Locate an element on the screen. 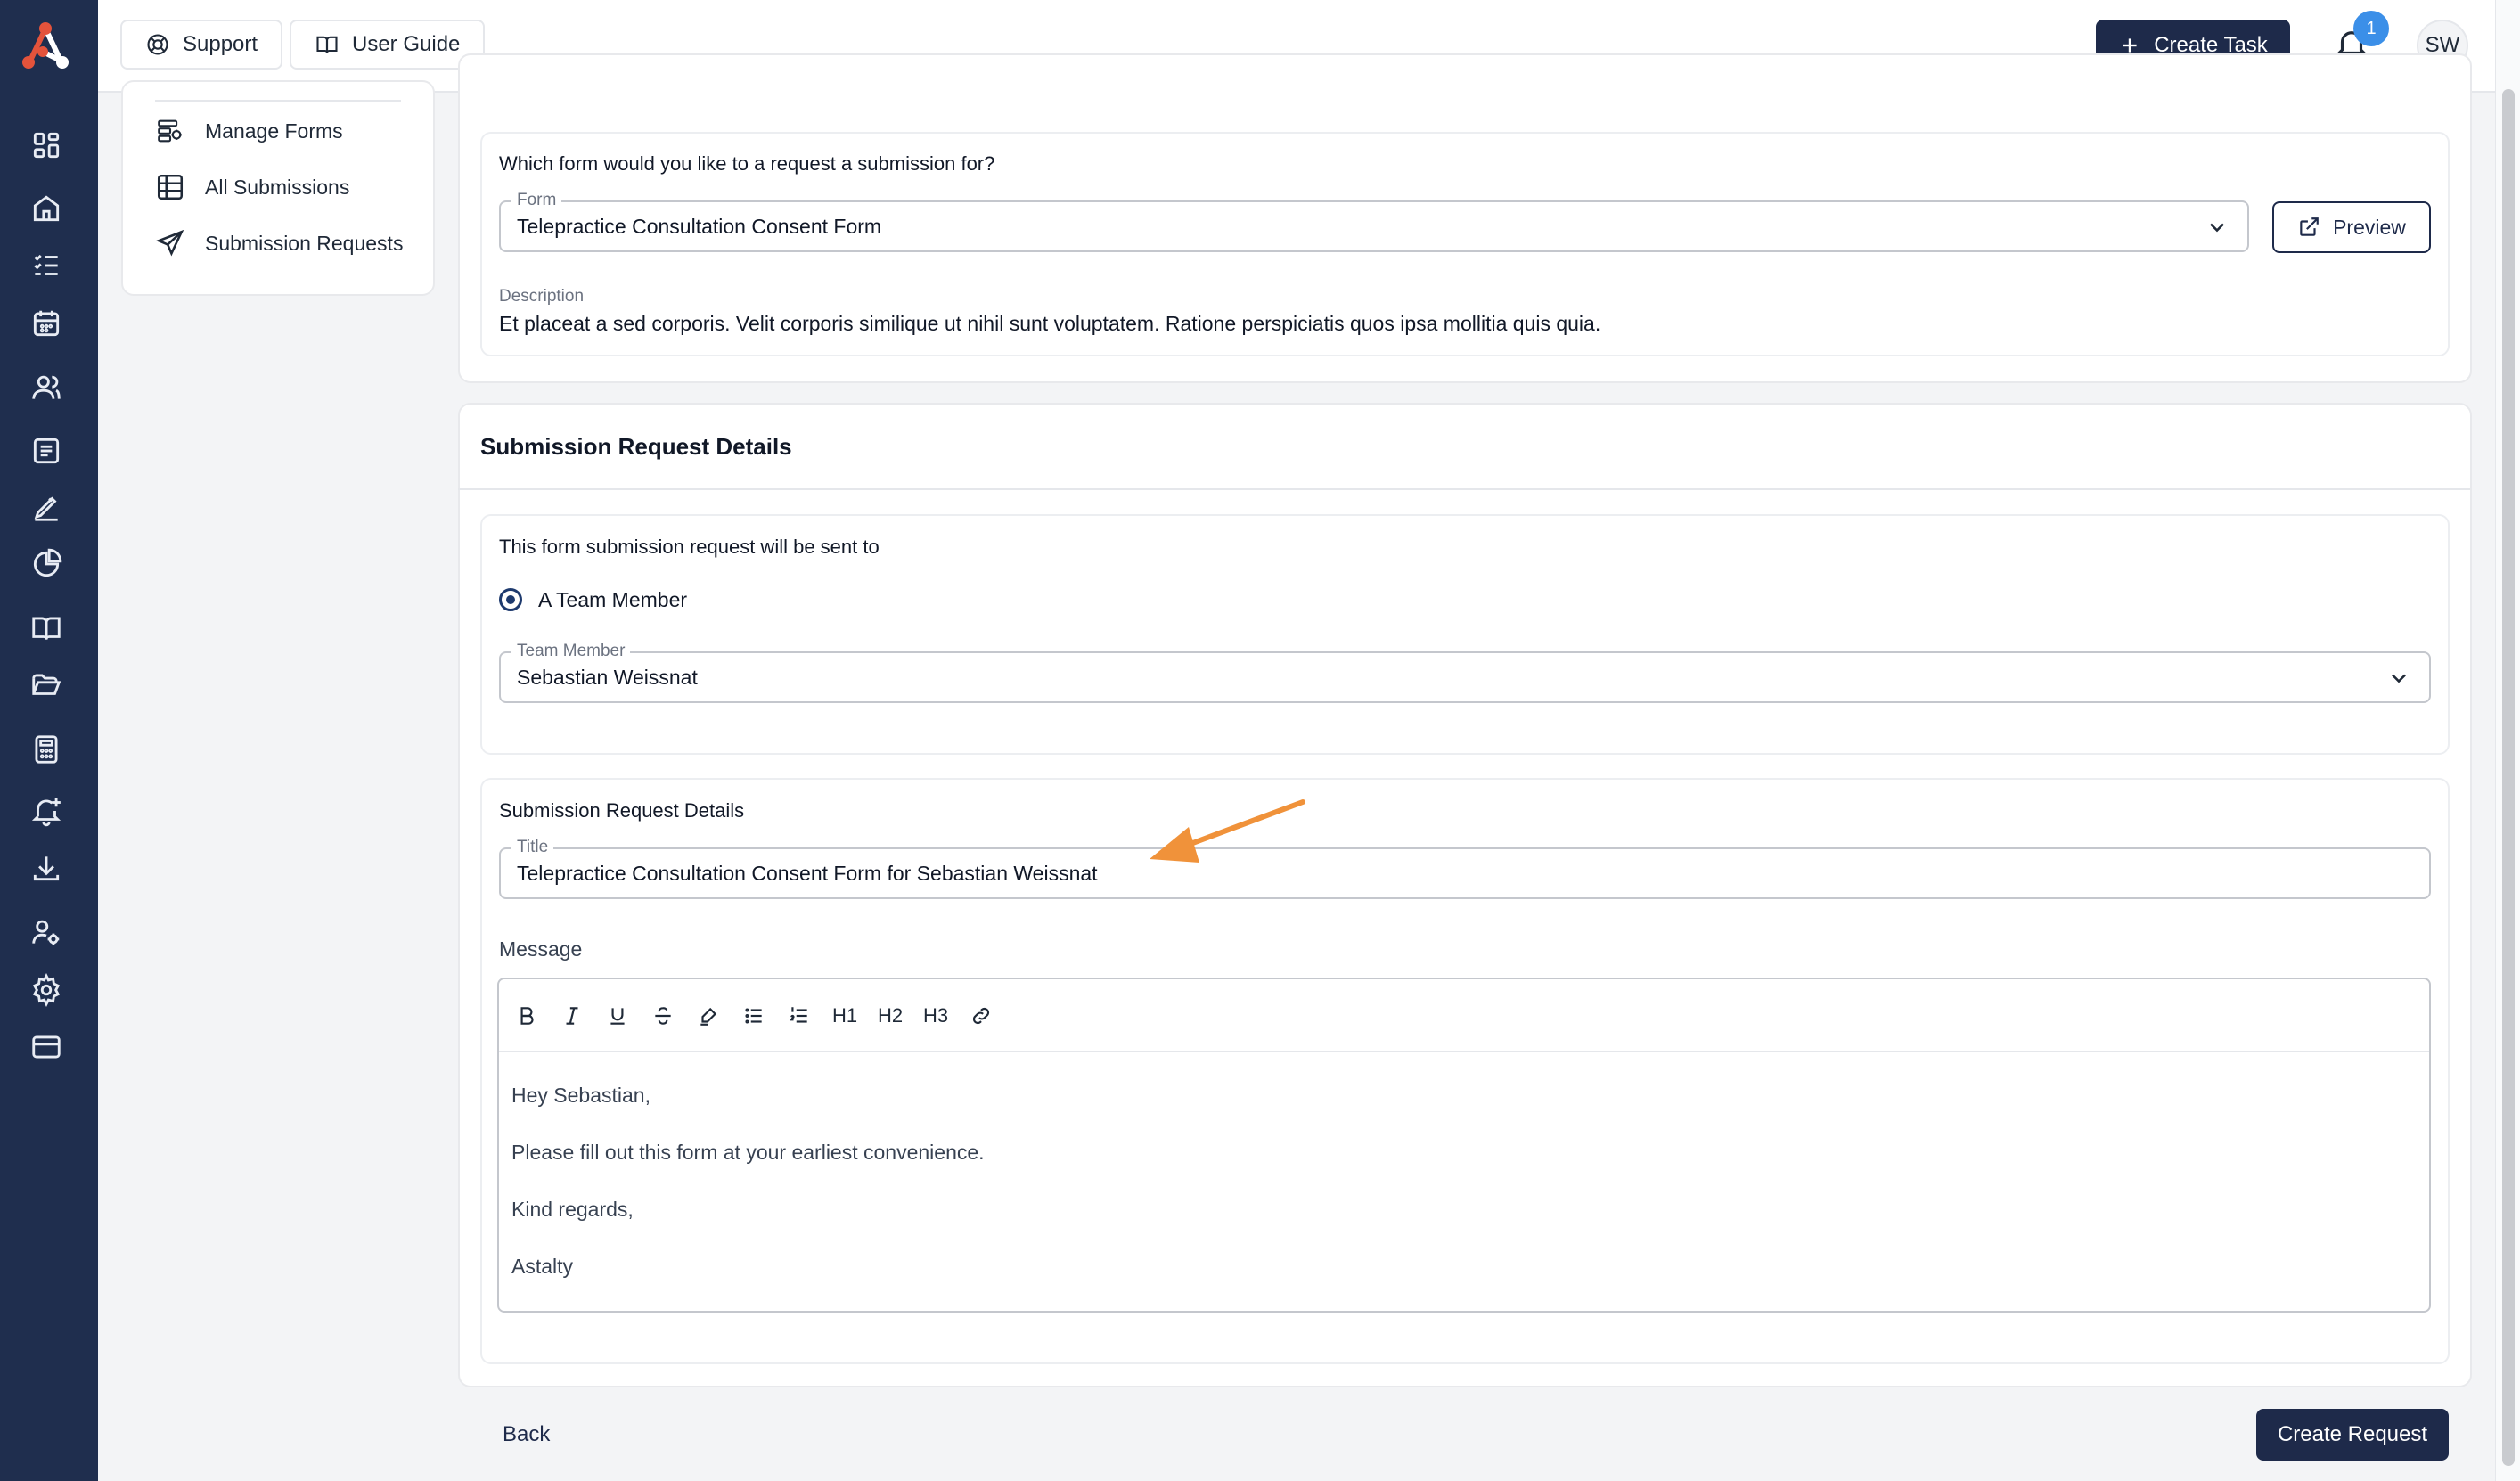  message-line: Kind regards, is located at coordinates (572, 1209).